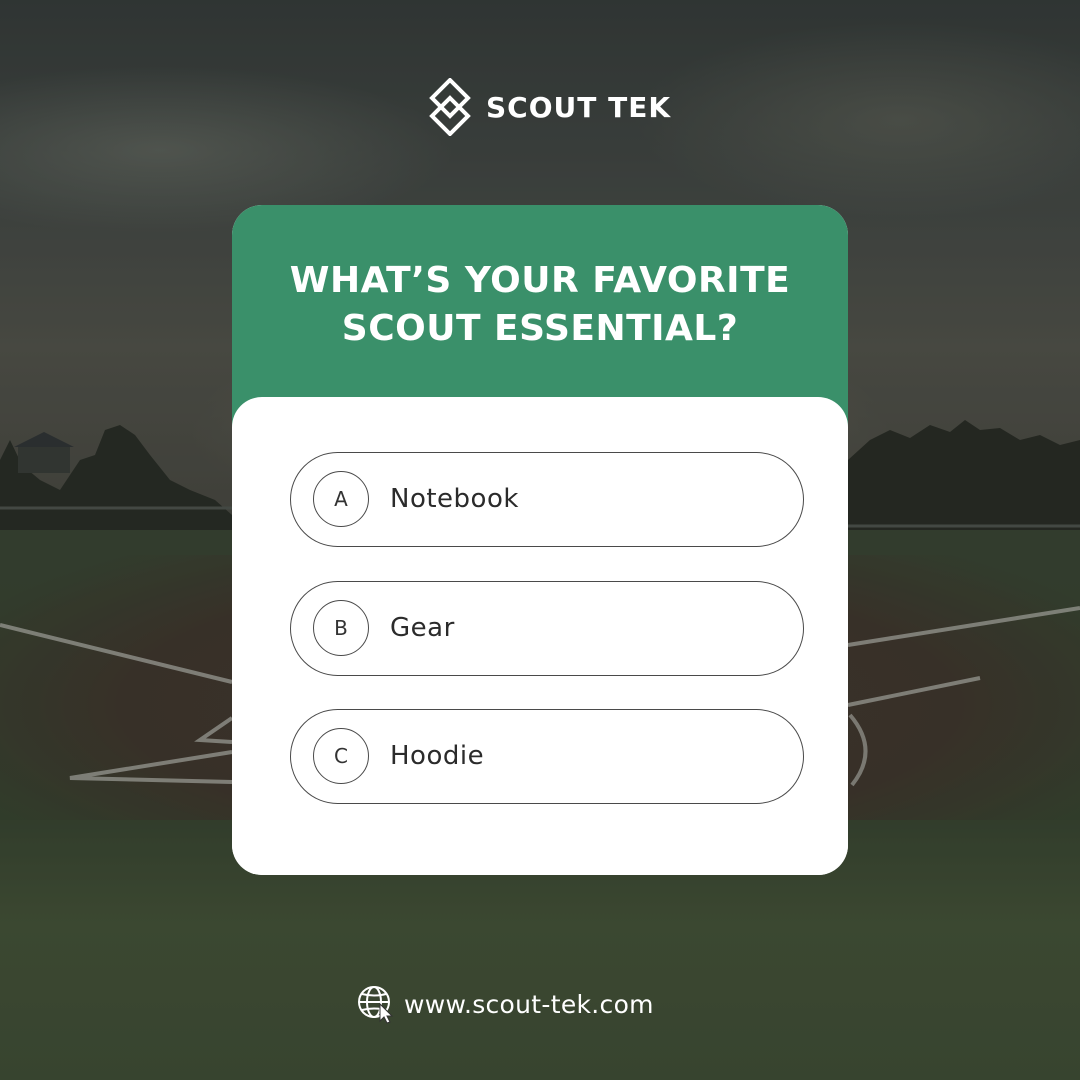  What do you see at coordinates (341, 499) in the screenshot?
I see `option-letter-badge: A` at bounding box center [341, 499].